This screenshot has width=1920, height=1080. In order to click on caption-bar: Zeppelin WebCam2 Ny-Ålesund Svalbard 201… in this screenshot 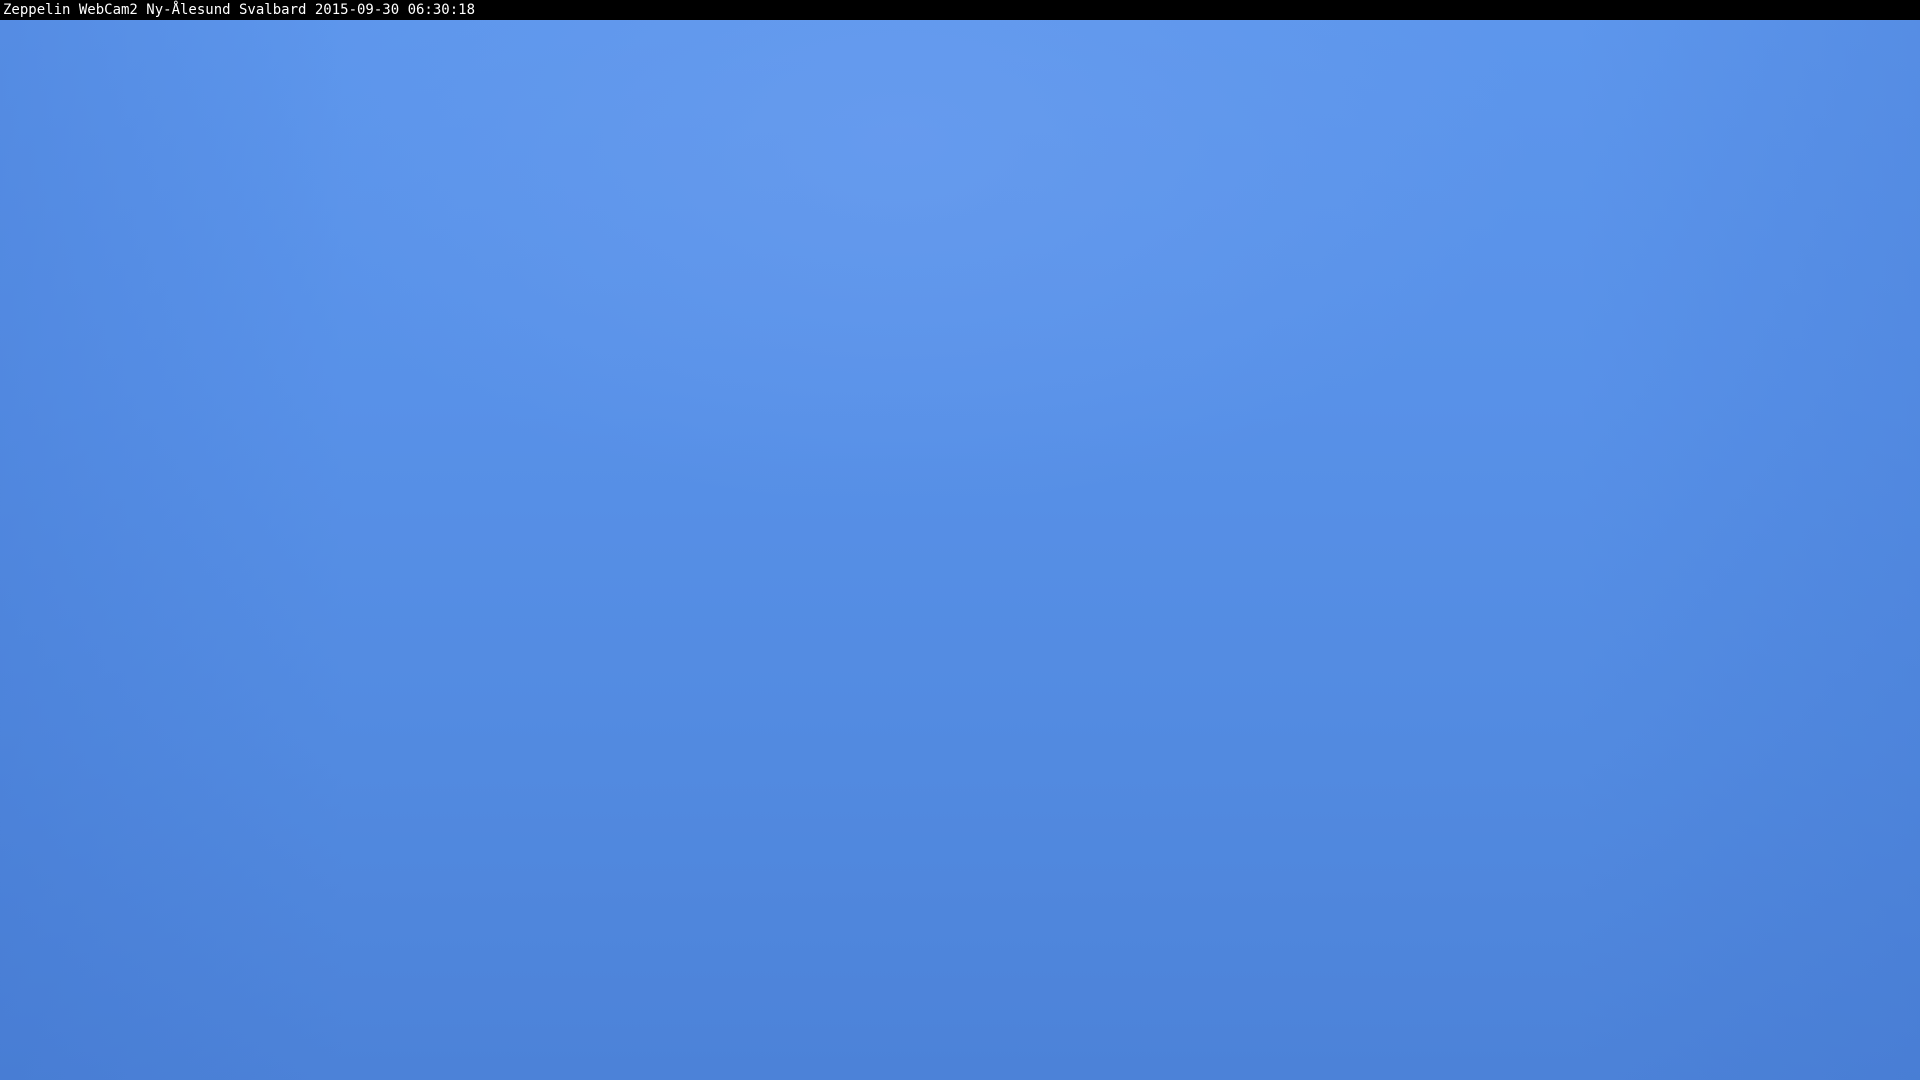, I will do `click(960, 10)`.